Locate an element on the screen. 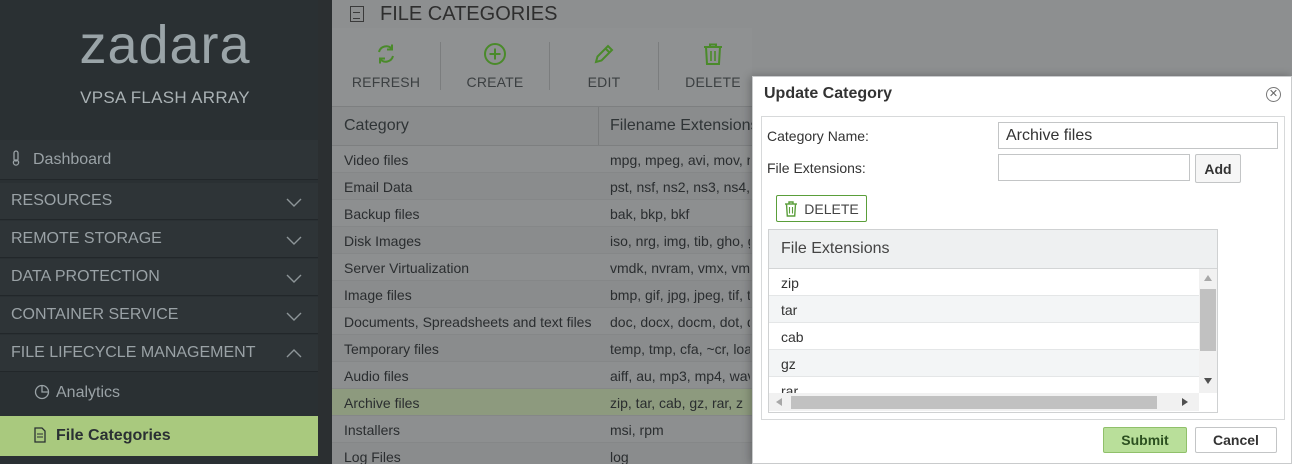 This screenshot has height=464, width=1292. delete-extension-button: DELETE is located at coordinates (821, 208).